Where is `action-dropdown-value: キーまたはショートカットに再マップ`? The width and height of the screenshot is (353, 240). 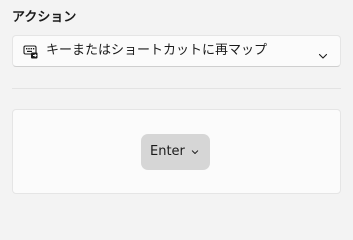 action-dropdown-value: キーまたはショートカットに再マップ is located at coordinates (157, 50).